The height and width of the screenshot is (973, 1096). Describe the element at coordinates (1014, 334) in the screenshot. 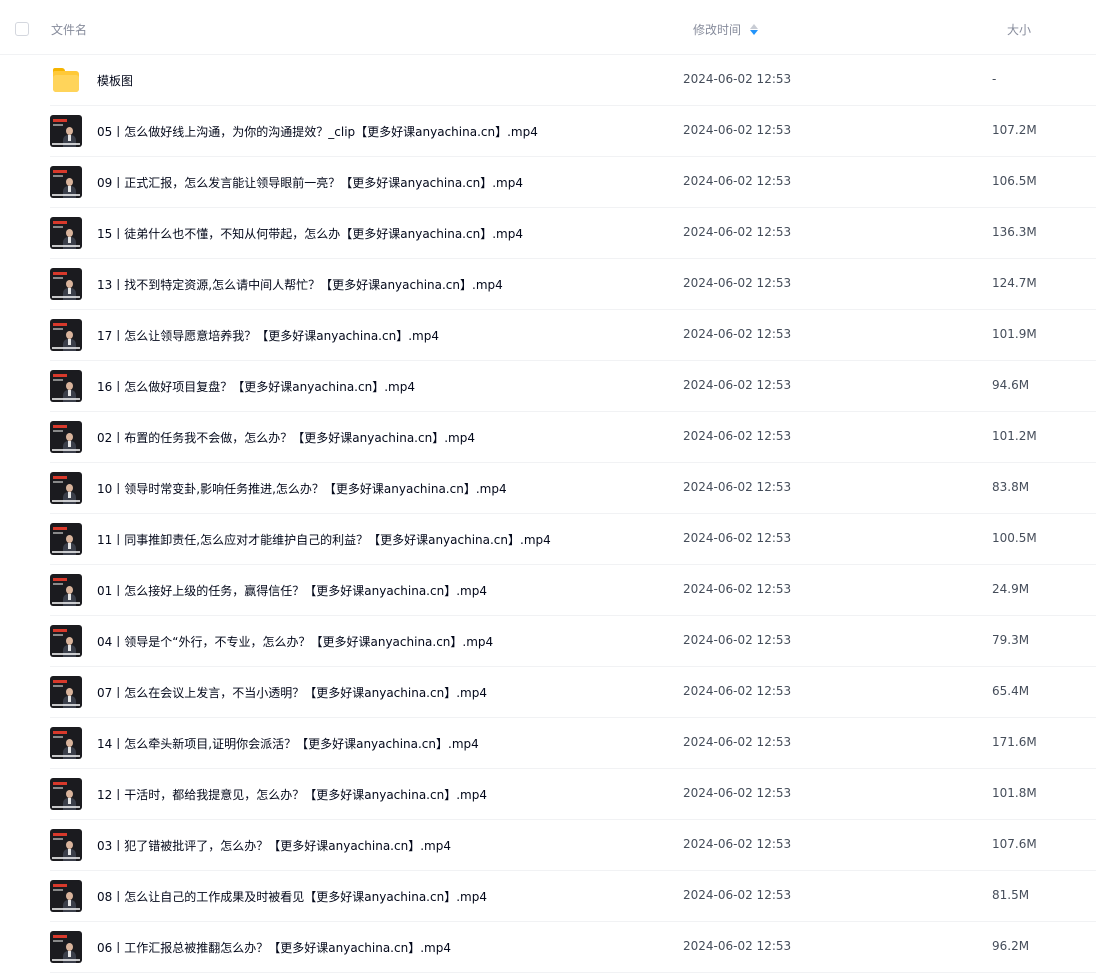

I see `file-size: 101.9M` at that location.